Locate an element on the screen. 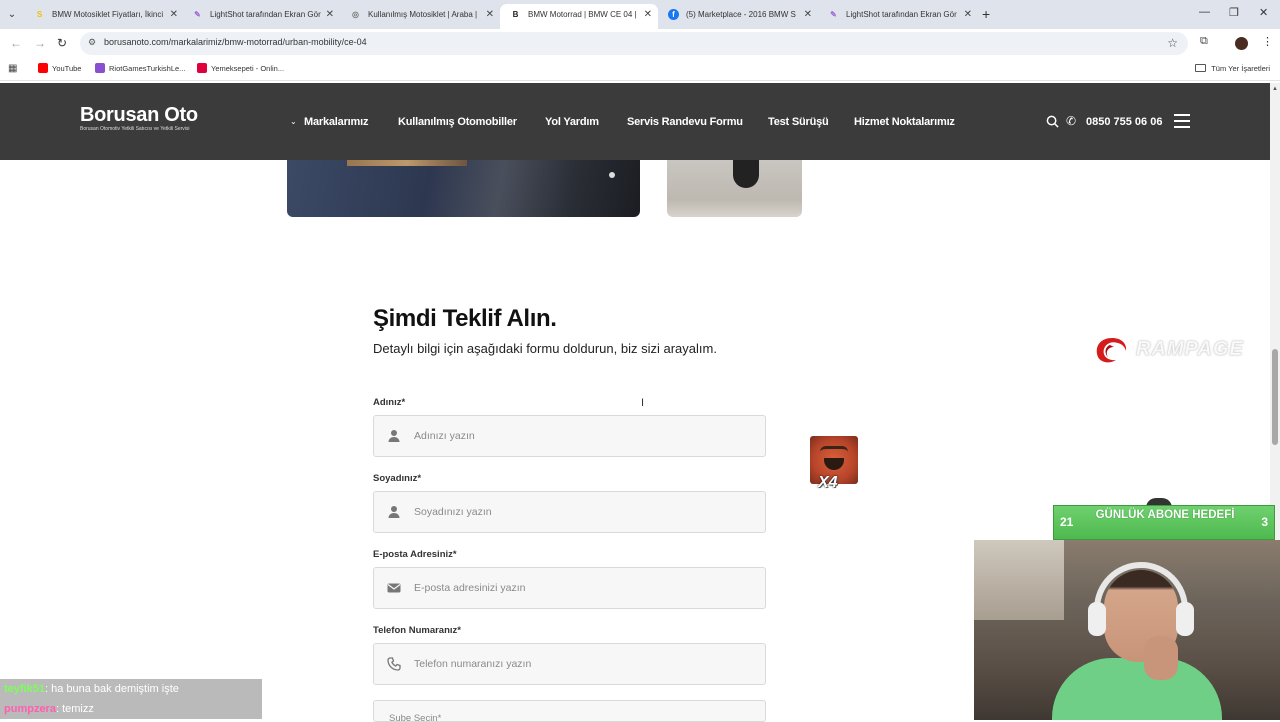 This screenshot has width=1280, height=722. extensions-icon: ⧉ is located at coordinates (1204, 41).